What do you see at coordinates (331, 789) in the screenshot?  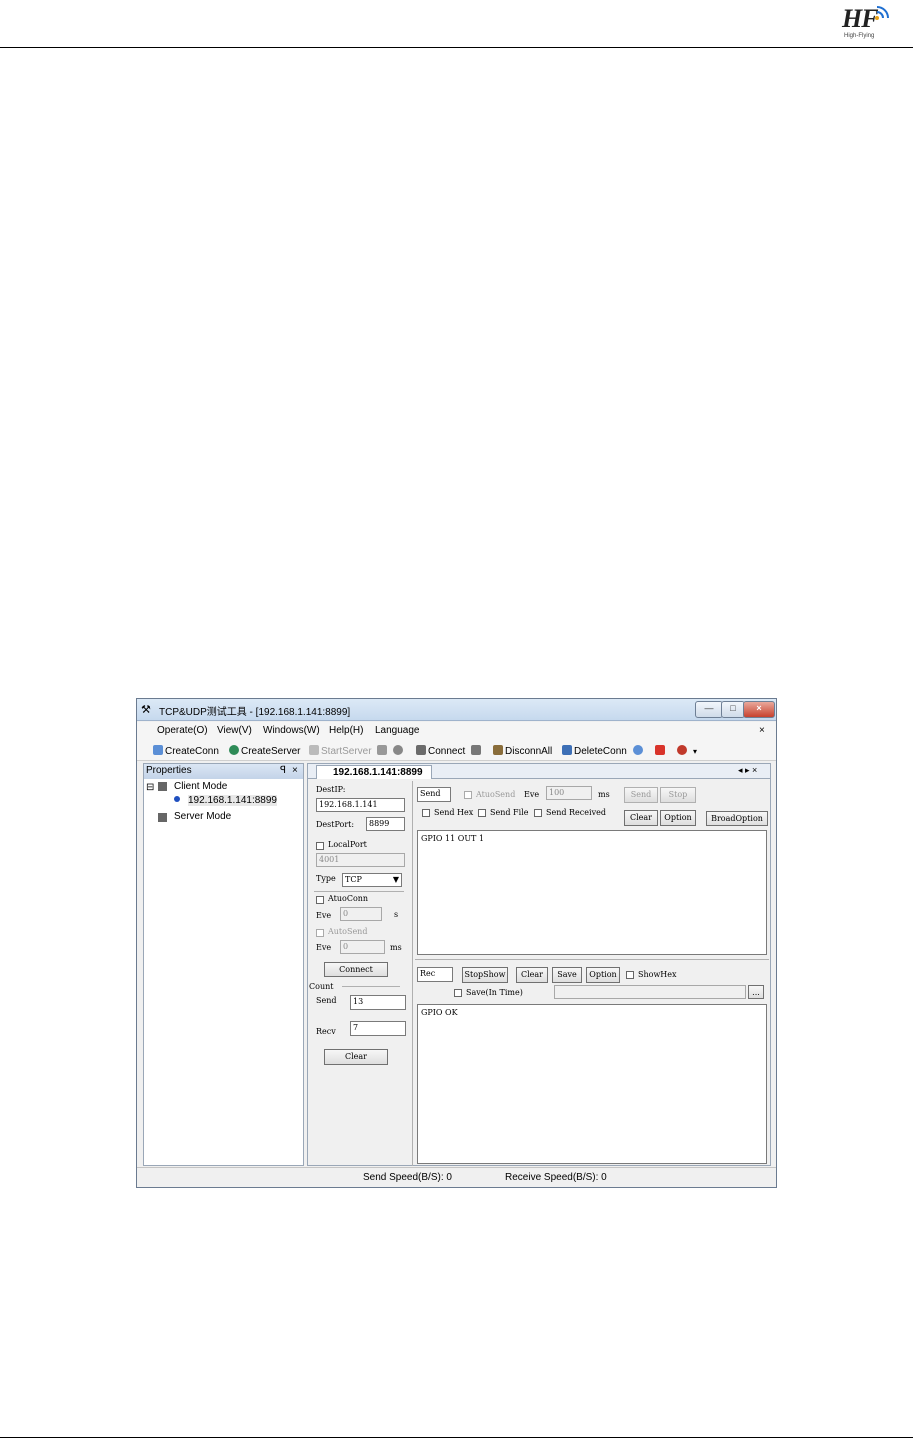 I see `destip-label: DestIP:` at bounding box center [331, 789].